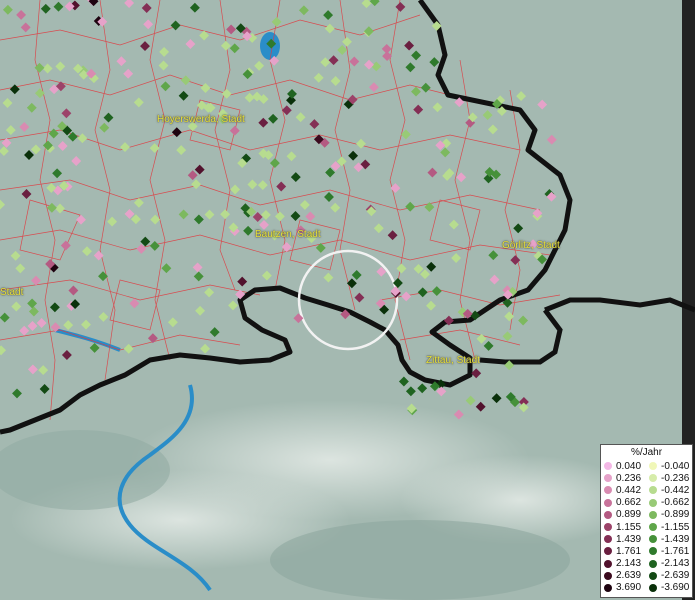 This screenshot has width=695, height=600. What do you see at coordinates (675, 551) in the screenshot?
I see `legend-value-negative: -1.761` at bounding box center [675, 551].